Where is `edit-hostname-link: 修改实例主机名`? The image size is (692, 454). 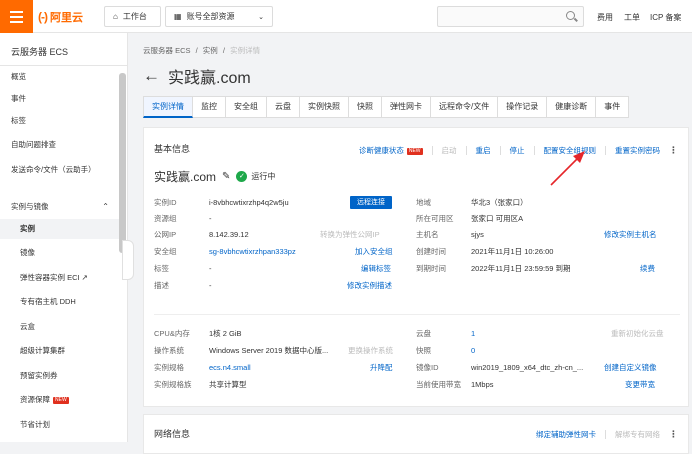
edit-hostname-link: 修改实例主机名 is located at coordinates (630, 234).